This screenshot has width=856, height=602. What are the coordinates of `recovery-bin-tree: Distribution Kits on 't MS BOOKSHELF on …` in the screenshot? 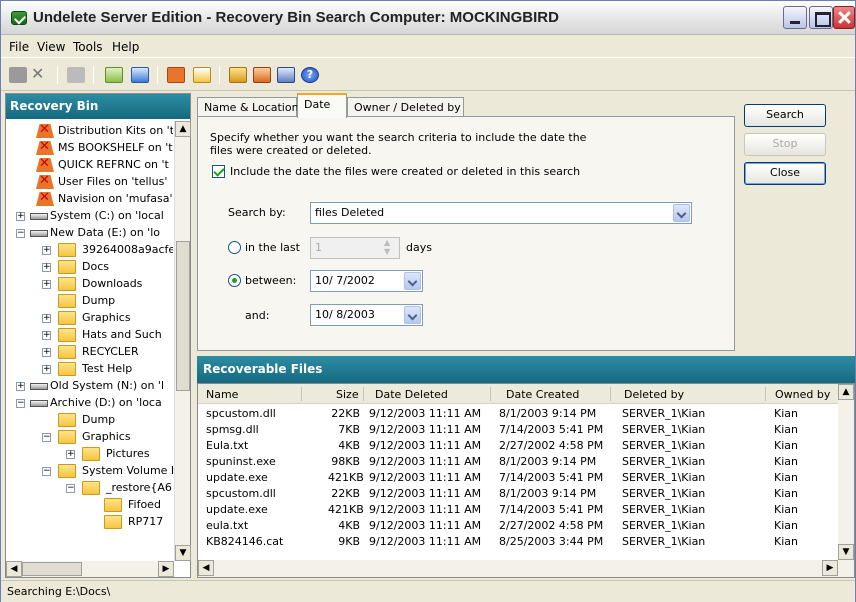 It's located at (89, 341).